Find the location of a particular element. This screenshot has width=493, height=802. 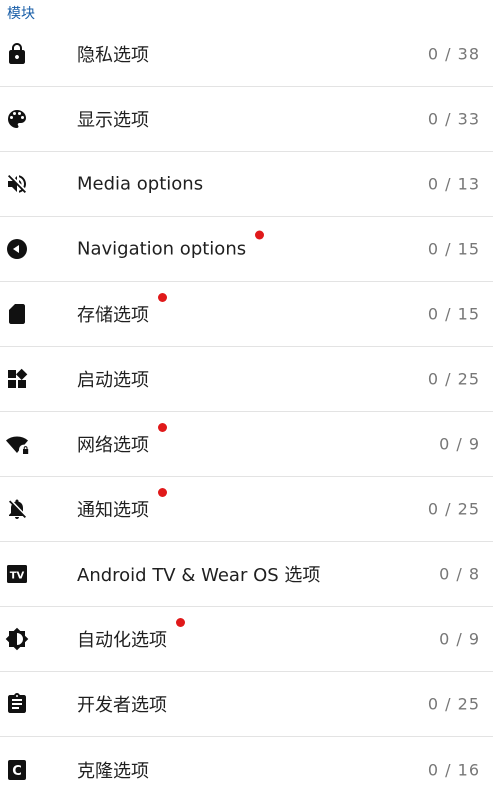

notifications-off-icon is located at coordinates (17, 509).